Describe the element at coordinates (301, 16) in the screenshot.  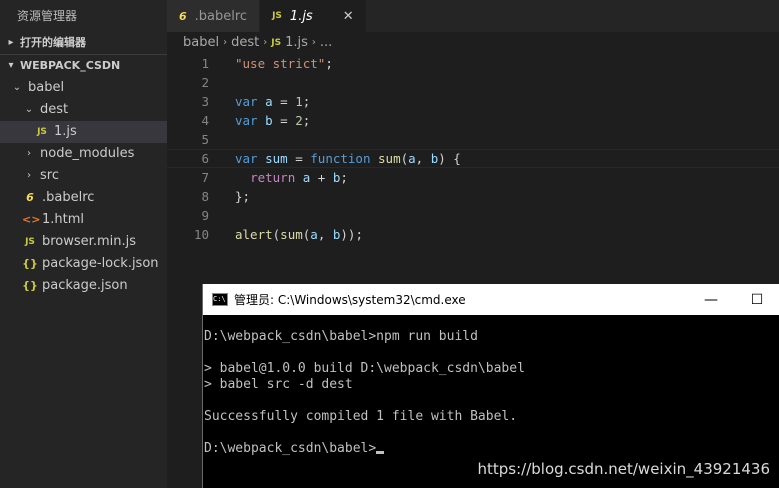
I see `tab-label: 1.js` at that location.